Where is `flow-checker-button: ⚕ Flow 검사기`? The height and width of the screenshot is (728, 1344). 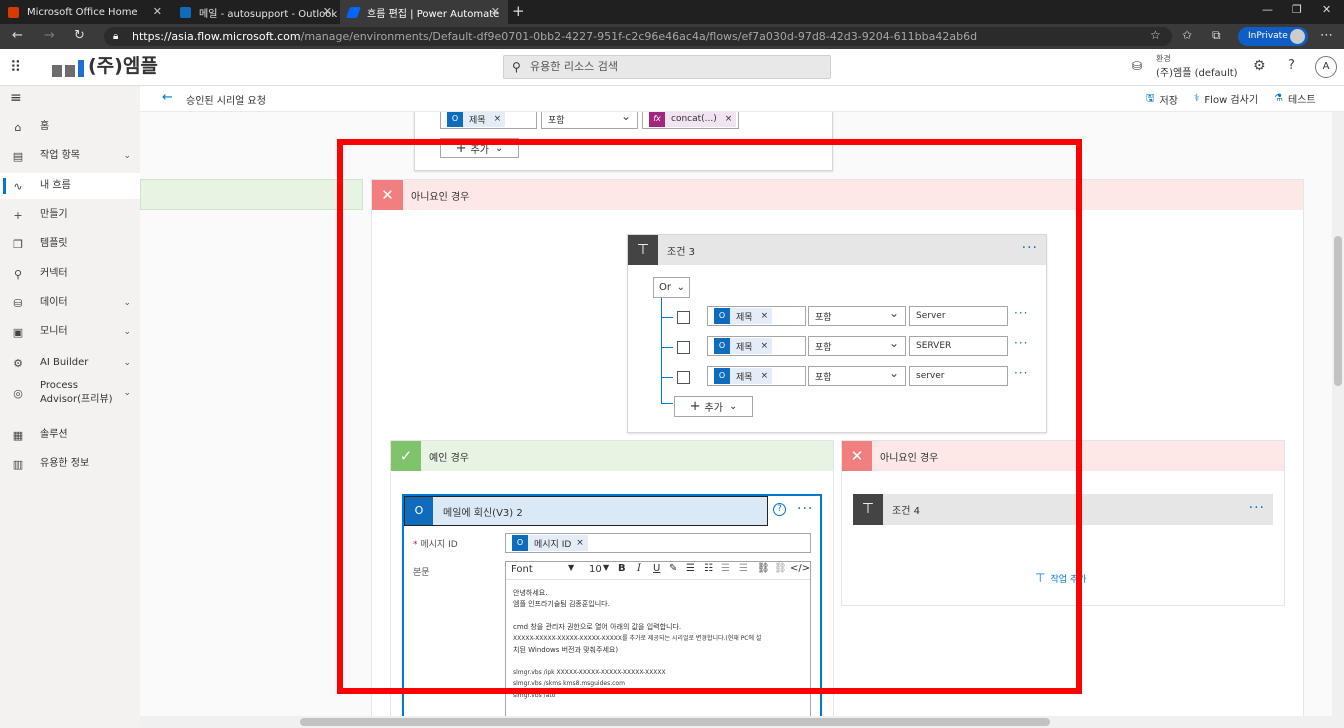
flow-checker-button: ⚕ Flow 검사기 is located at coordinates (1226, 98).